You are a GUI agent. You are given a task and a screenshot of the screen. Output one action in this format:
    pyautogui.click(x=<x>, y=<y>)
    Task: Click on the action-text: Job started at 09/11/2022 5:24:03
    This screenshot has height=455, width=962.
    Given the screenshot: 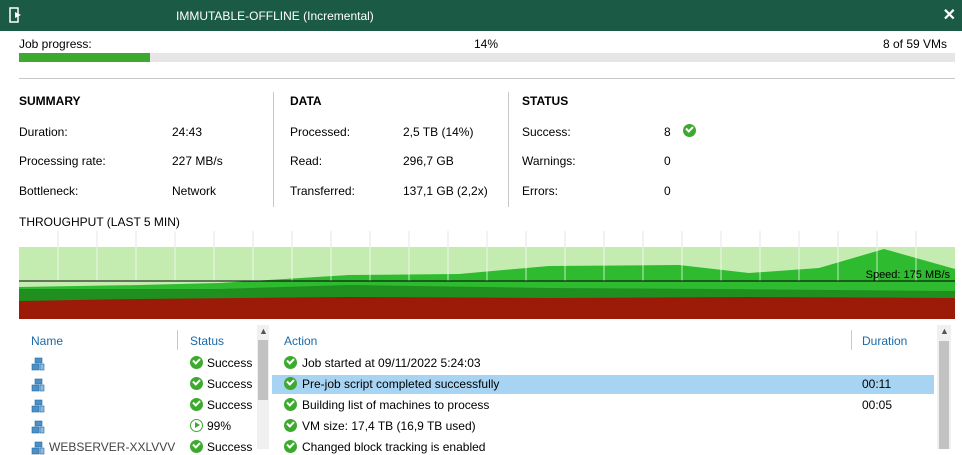 What is the action you would take?
    pyautogui.click(x=391, y=362)
    